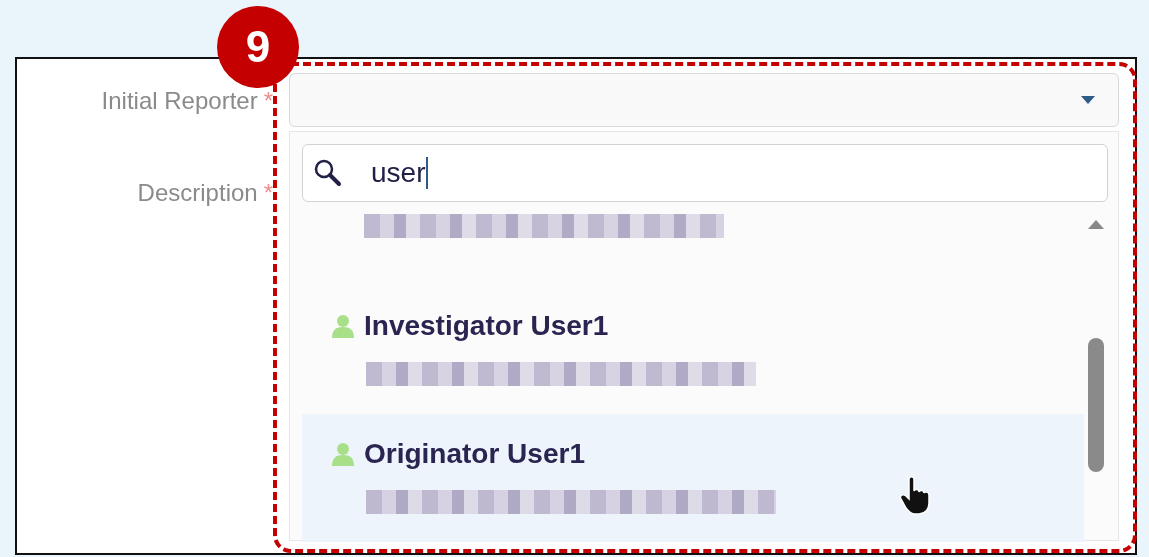  I want to click on select-field, so click(704, 100).